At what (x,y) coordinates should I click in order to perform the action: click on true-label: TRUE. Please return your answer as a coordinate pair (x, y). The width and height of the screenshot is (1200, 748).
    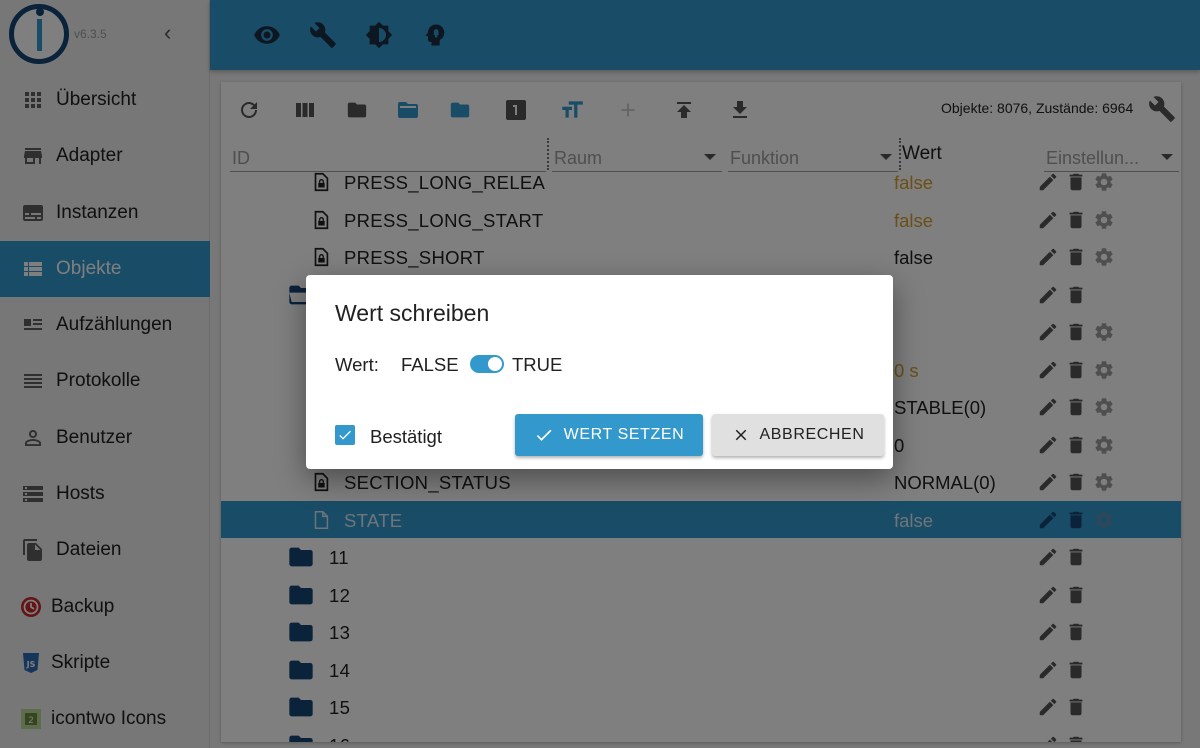
    Looking at the image, I should click on (537, 364).